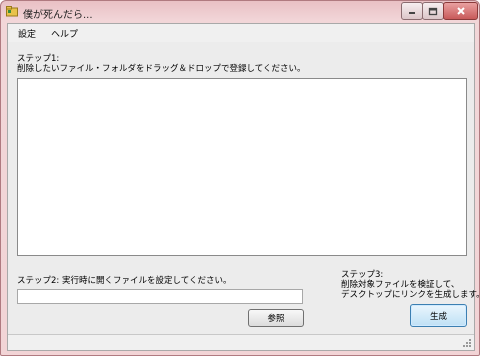  What do you see at coordinates (438, 315) in the screenshot?
I see `generate-button: 生成` at bounding box center [438, 315].